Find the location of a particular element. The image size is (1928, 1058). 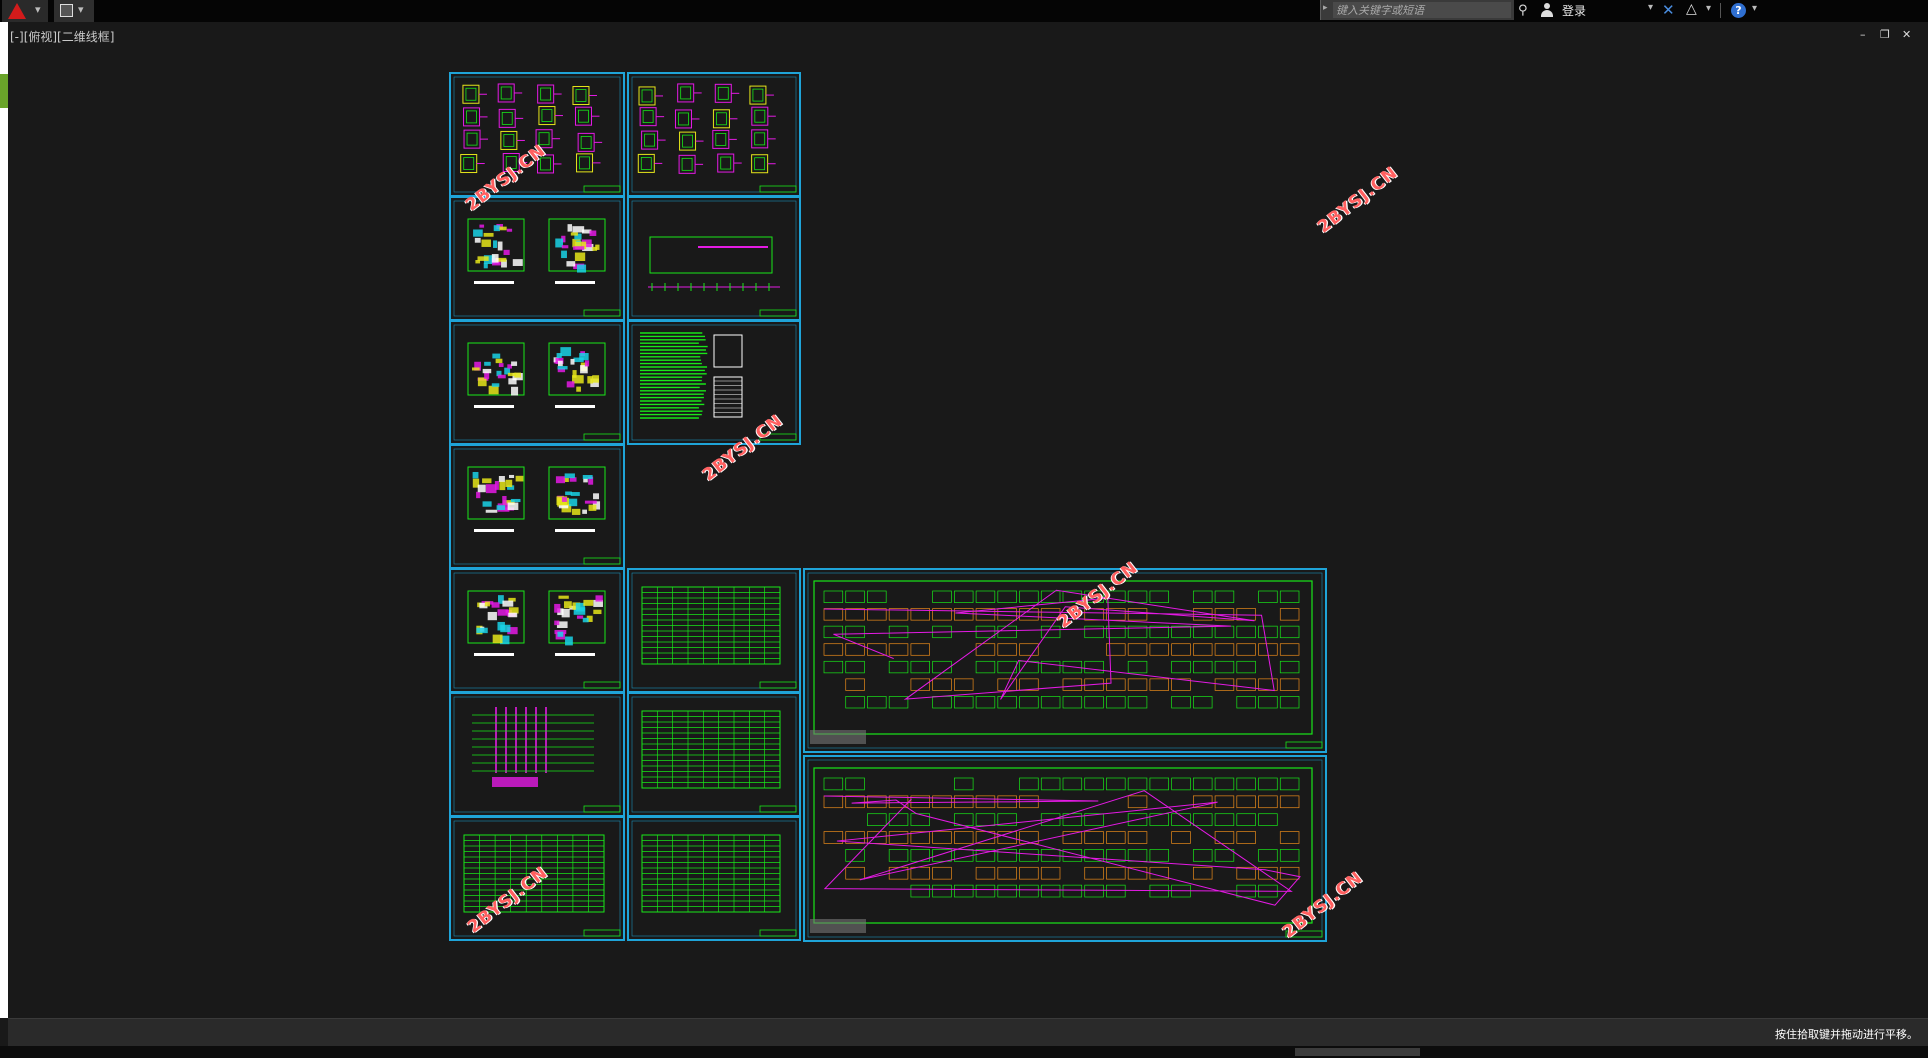

sheet-section is located at coordinates (714, 258).